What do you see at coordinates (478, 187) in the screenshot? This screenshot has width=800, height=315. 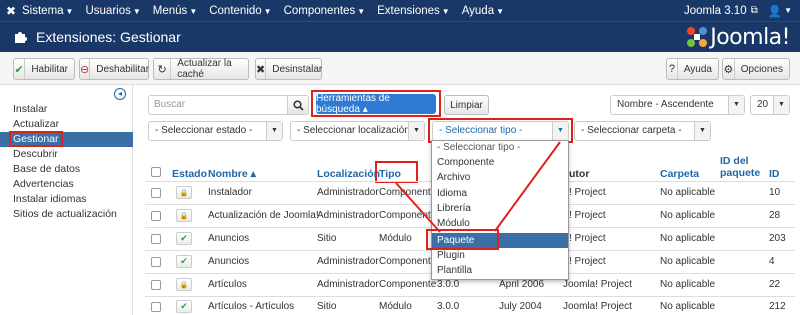 I see `annotation-lines` at bounding box center [478, 187].